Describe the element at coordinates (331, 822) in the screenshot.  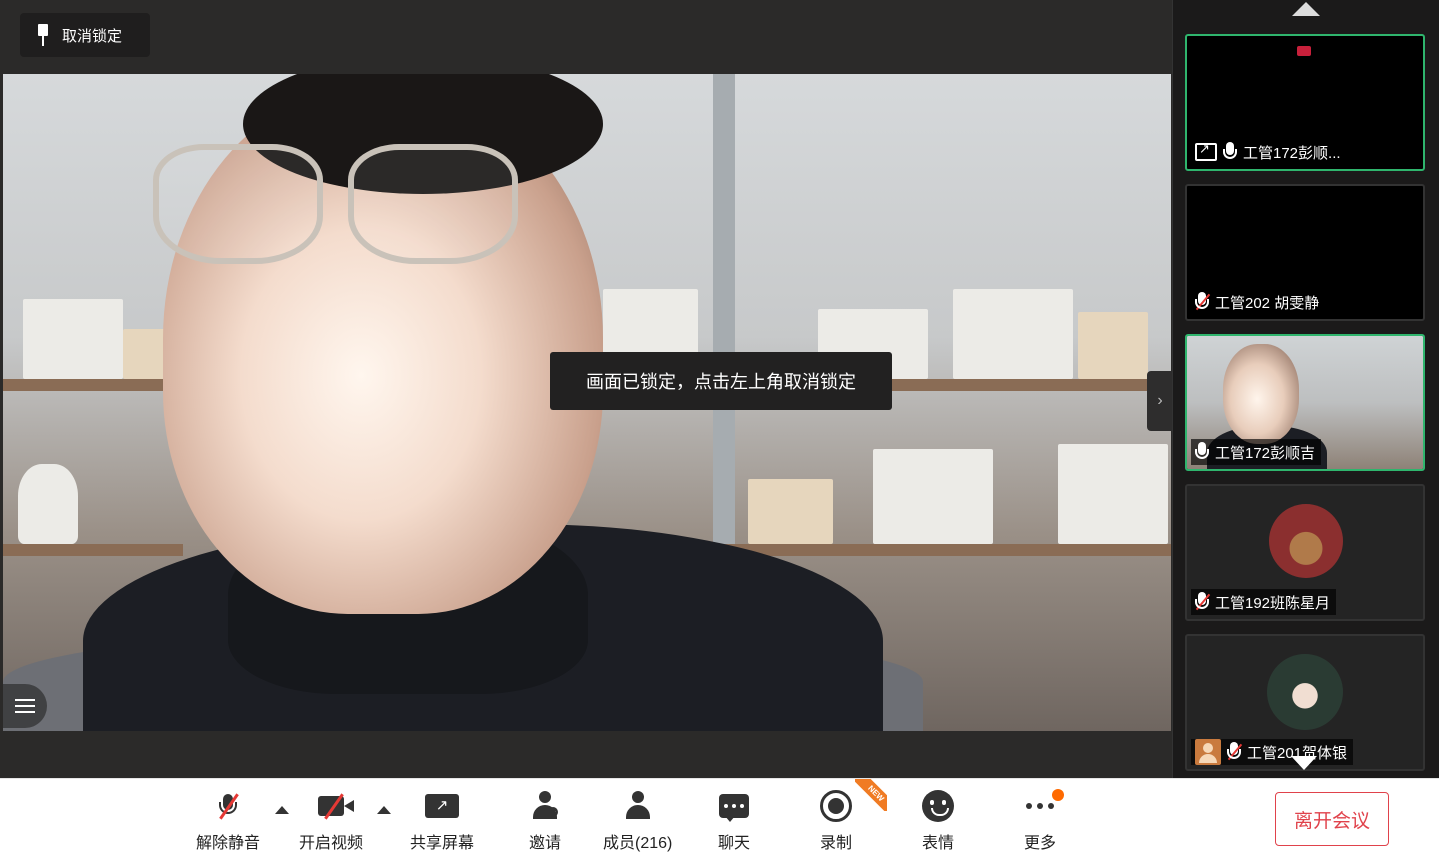
I see `start-video-button: 开启视频` at that location.